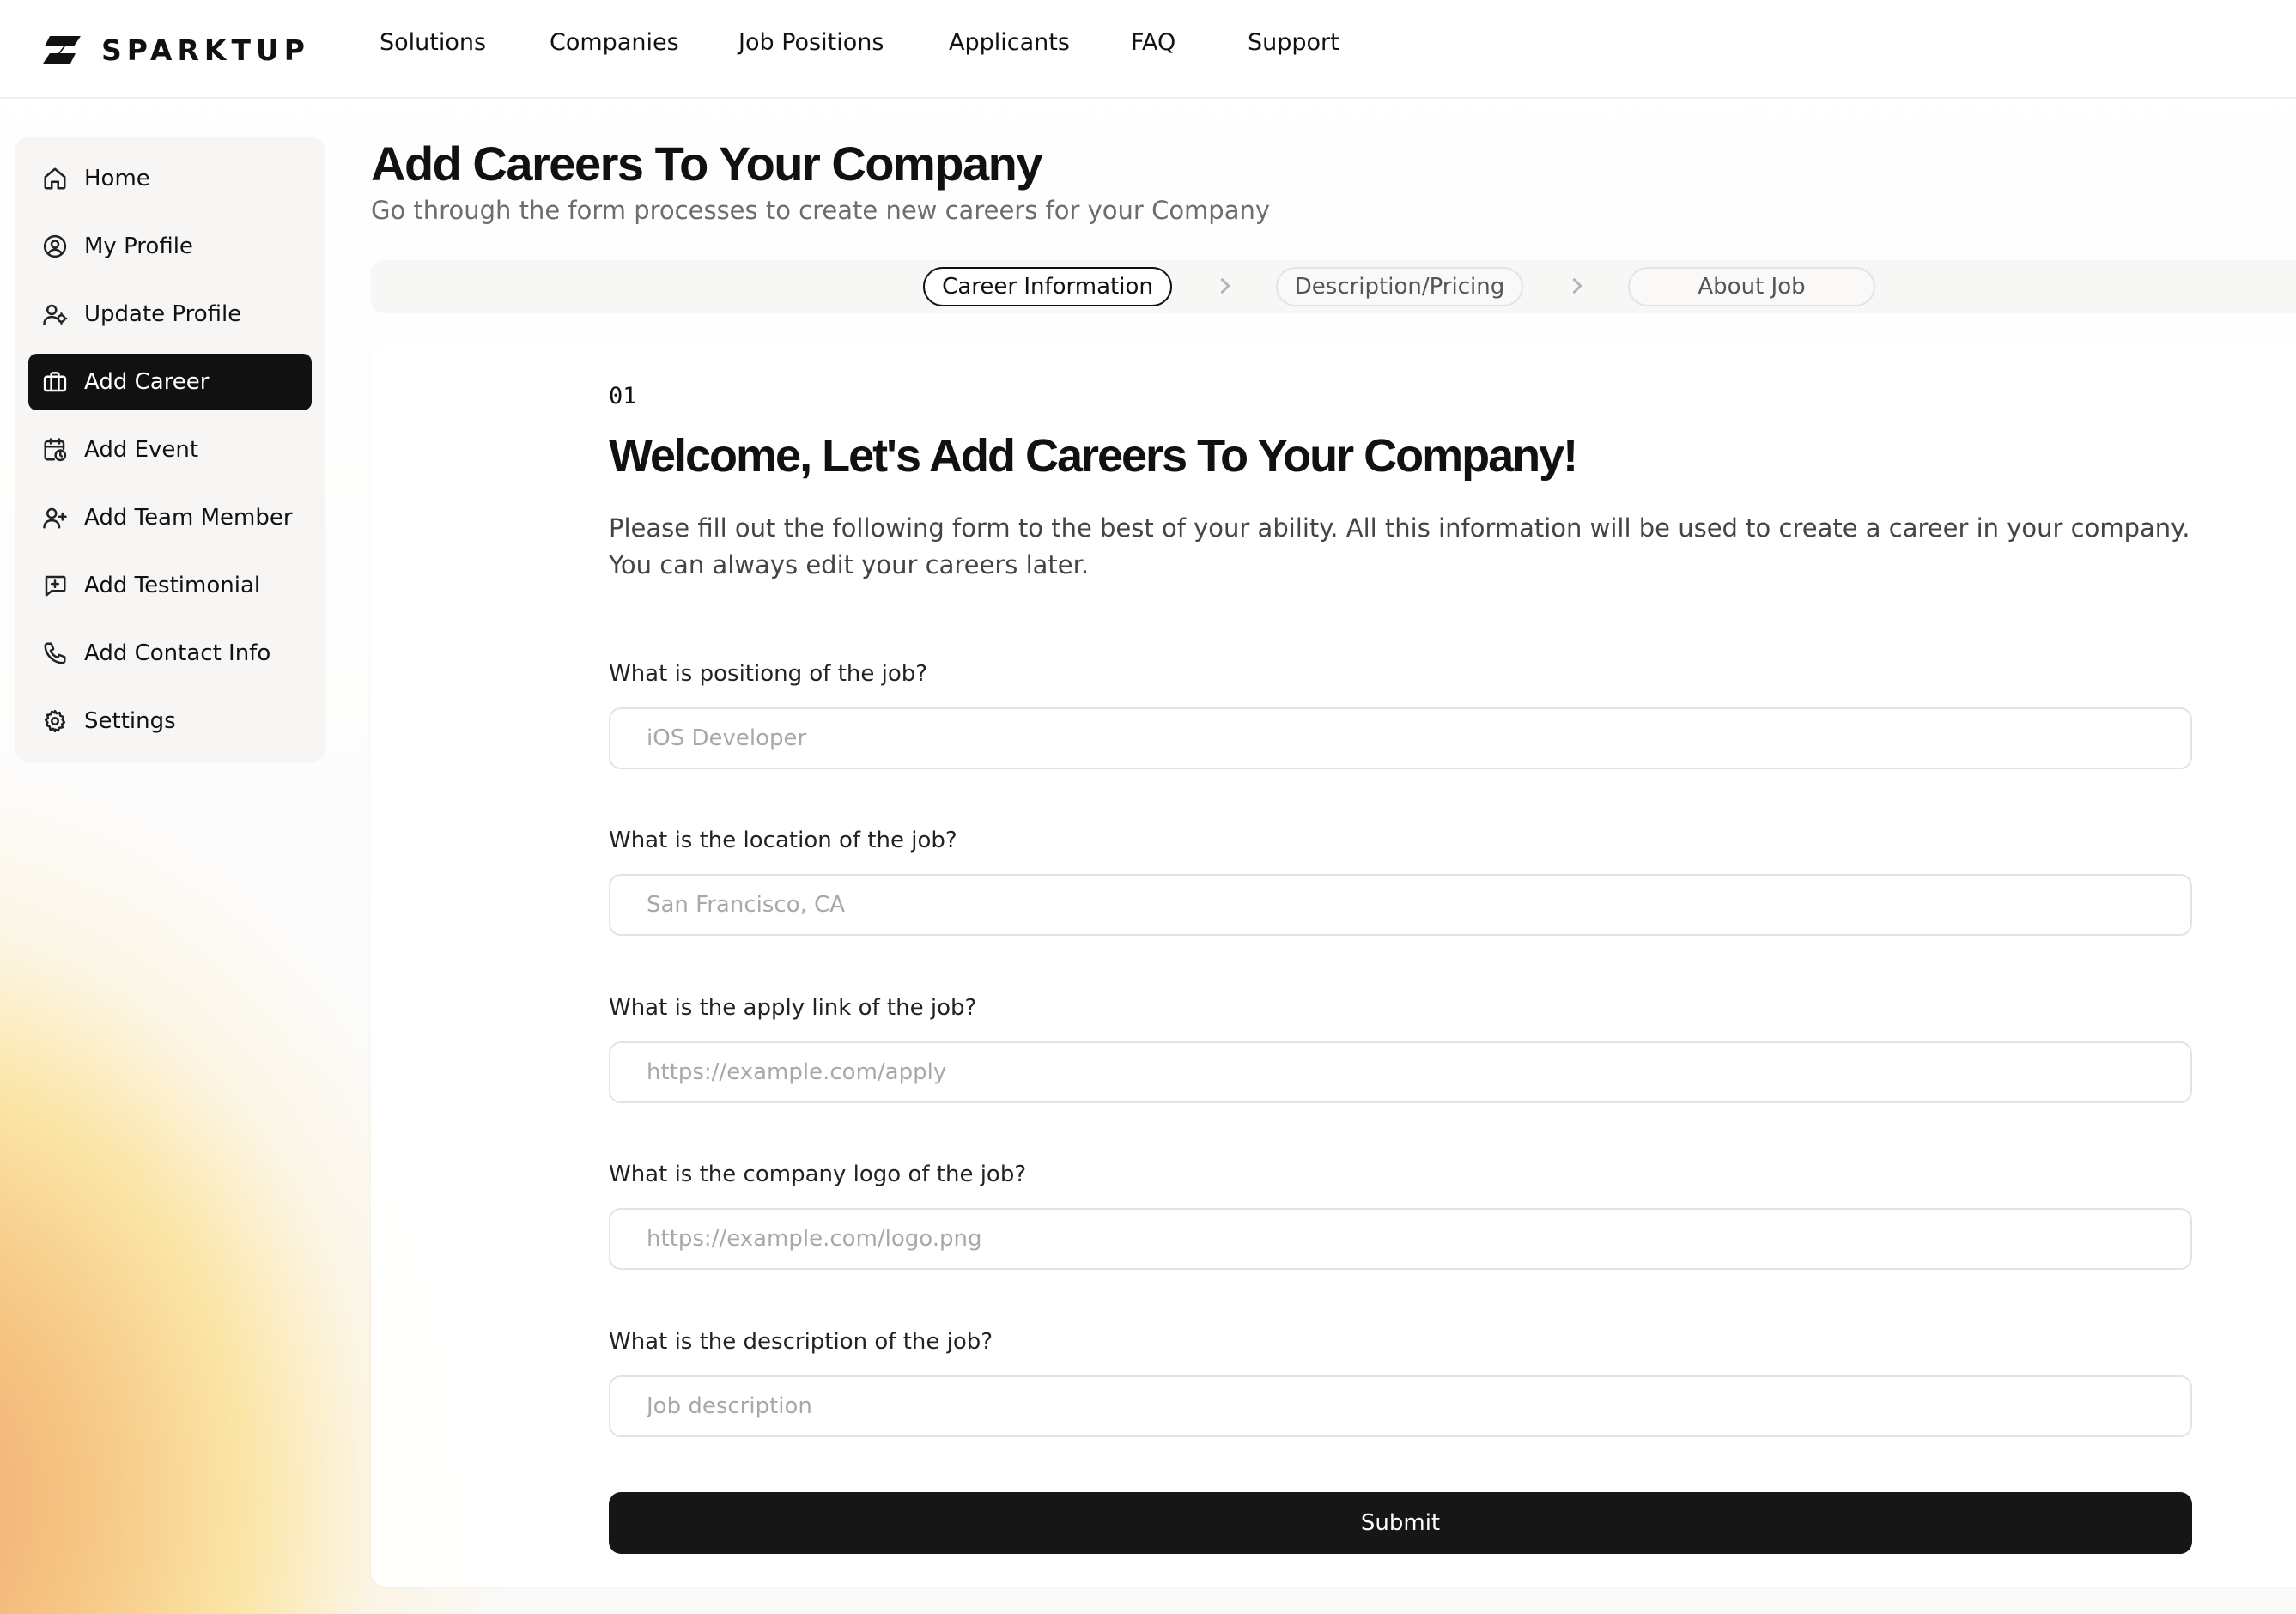 This screenshot has width=2296, height=1614. Describe the element at coordinates (1751, 286) in the screenshot. I see `step-about-job: About Job` at that location.